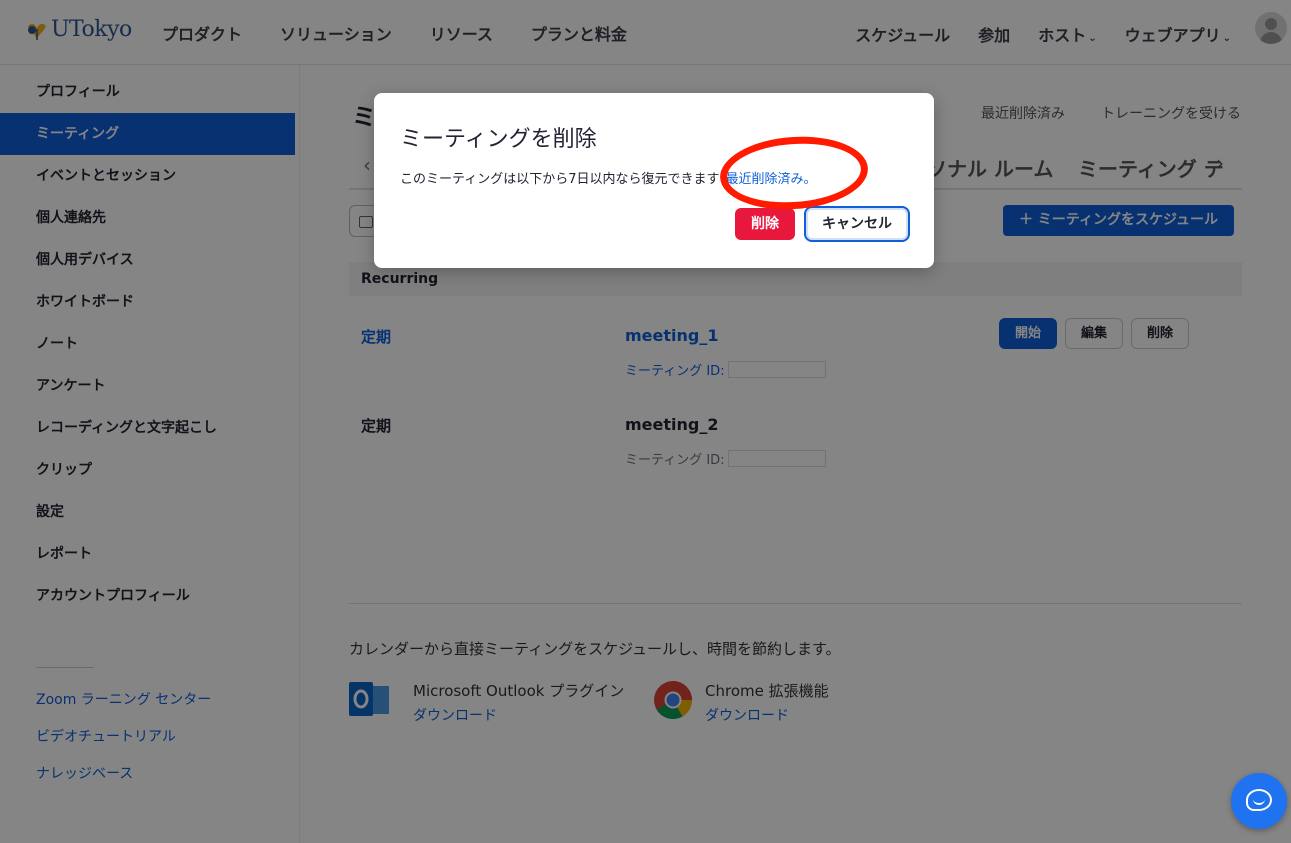  I want to click on cancel-button: キャンセル, so click(857, 224).